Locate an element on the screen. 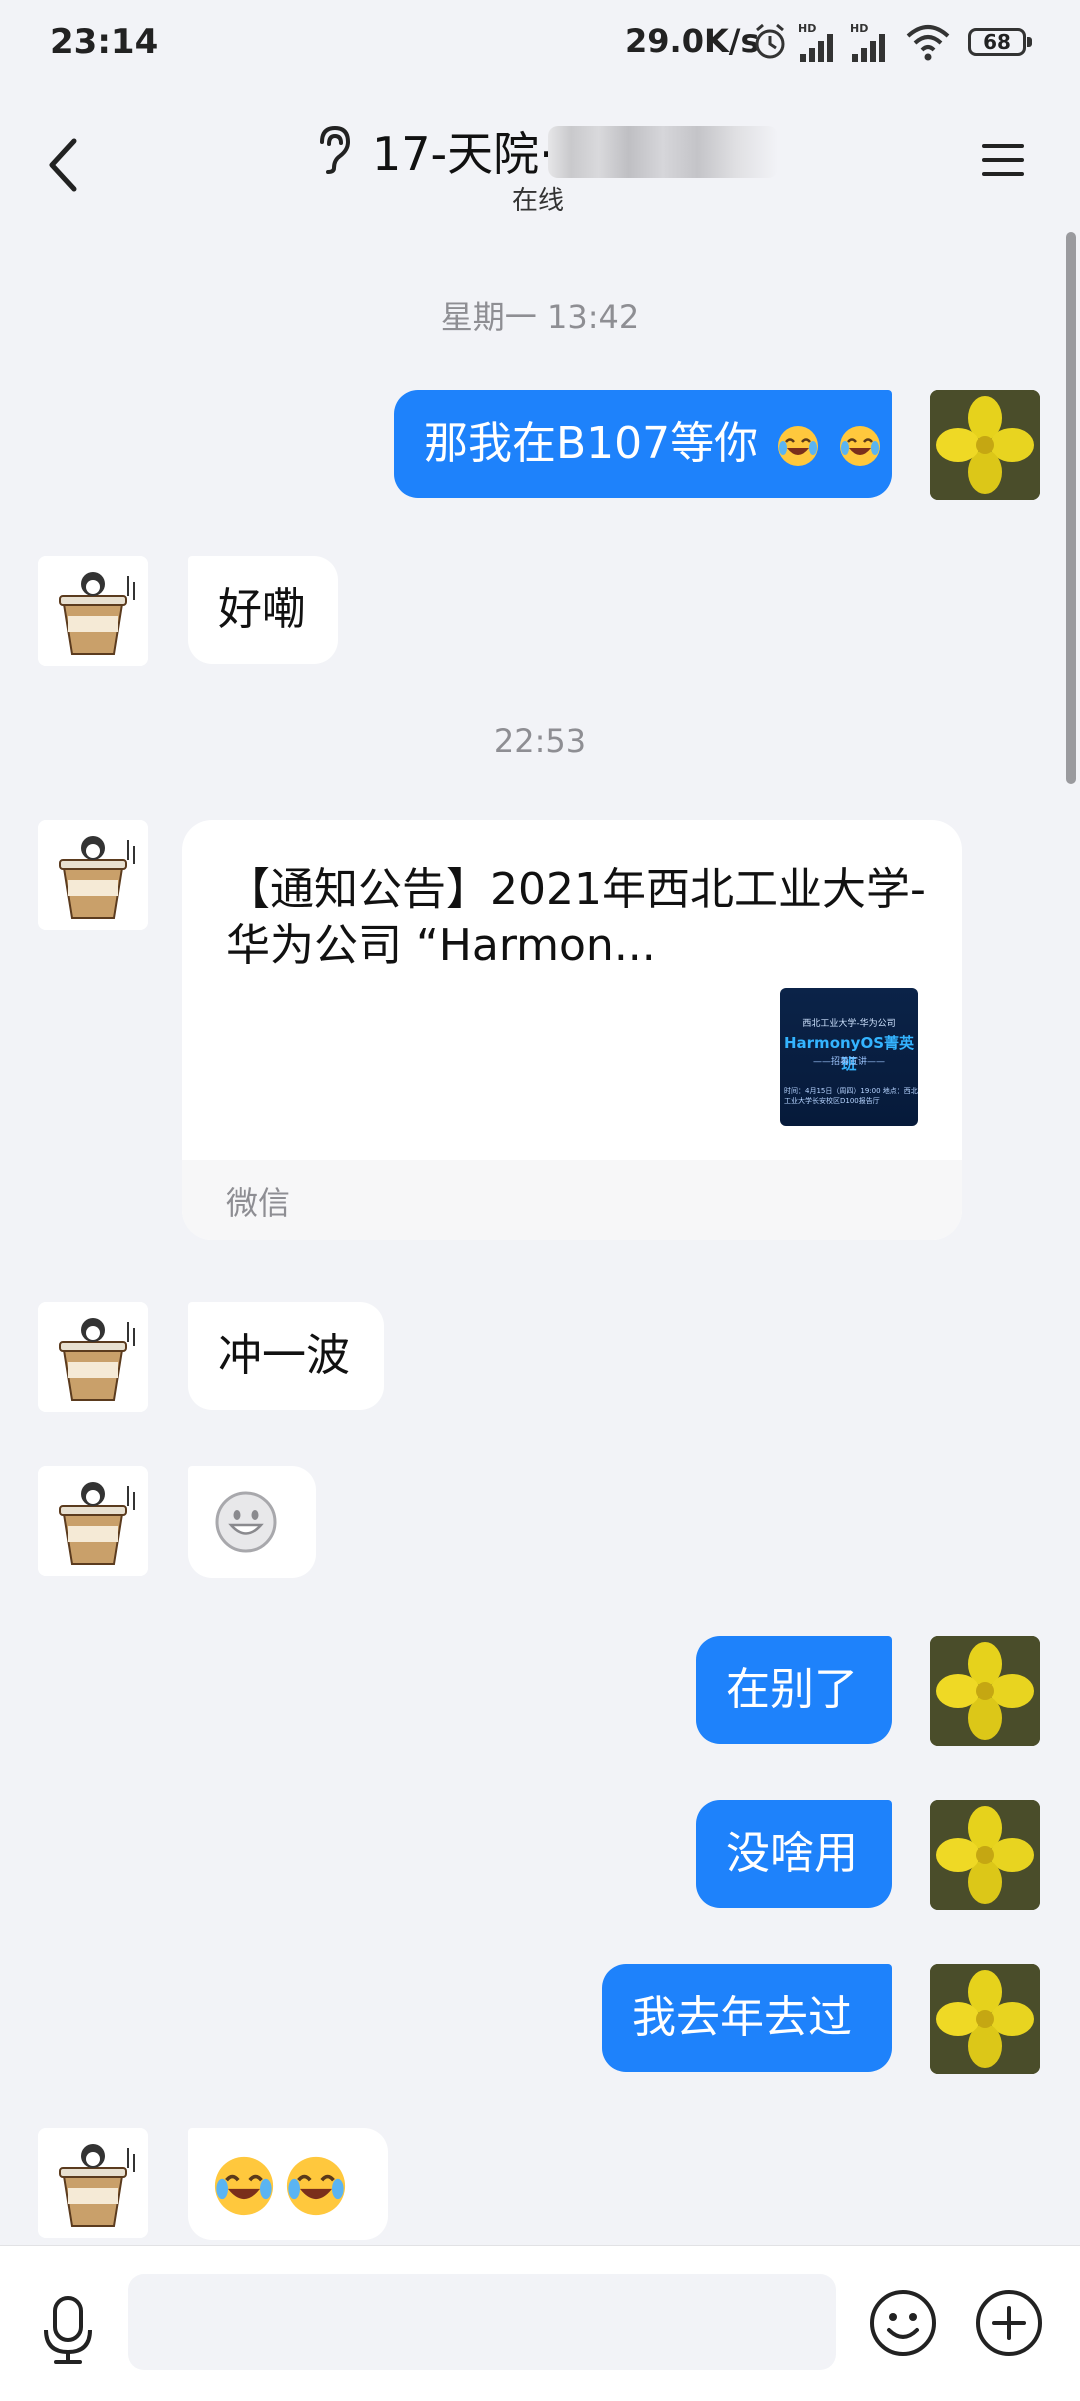  status-time: 23:14 is located at coordinates (104, 42).